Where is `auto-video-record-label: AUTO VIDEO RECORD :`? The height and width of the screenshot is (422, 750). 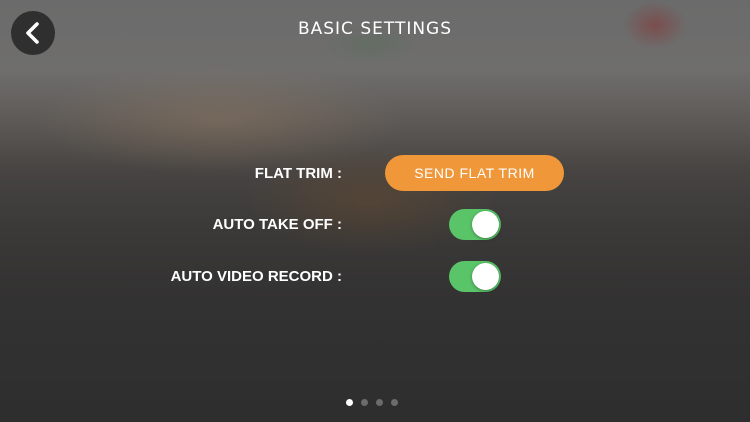 auto-video-record-label: AUTO VIDEO RECORD : is located at coordinates (256, 276).